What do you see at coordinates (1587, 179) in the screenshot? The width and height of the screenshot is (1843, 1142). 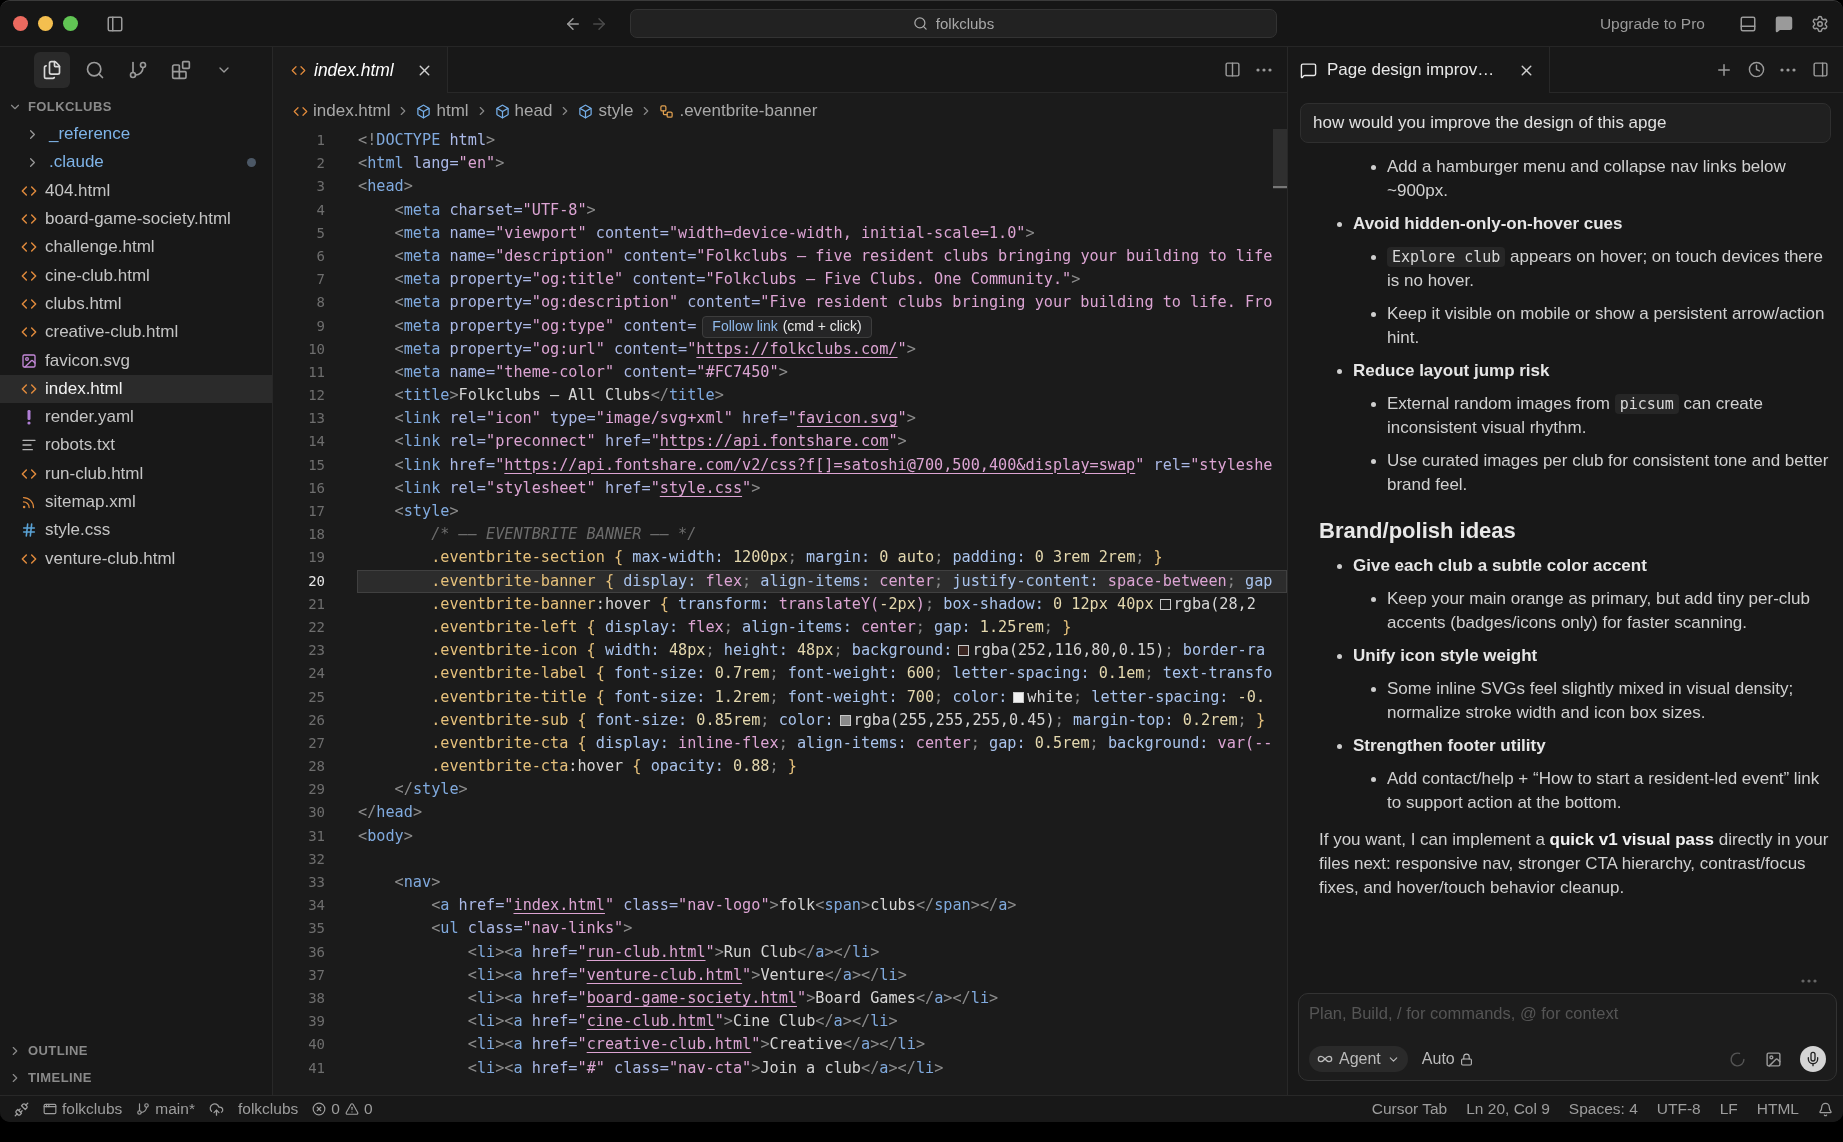 I see `bullet-text: Add a hamburger menu and collapse nav links below ~900px.` at bounding box center [1587, 179].